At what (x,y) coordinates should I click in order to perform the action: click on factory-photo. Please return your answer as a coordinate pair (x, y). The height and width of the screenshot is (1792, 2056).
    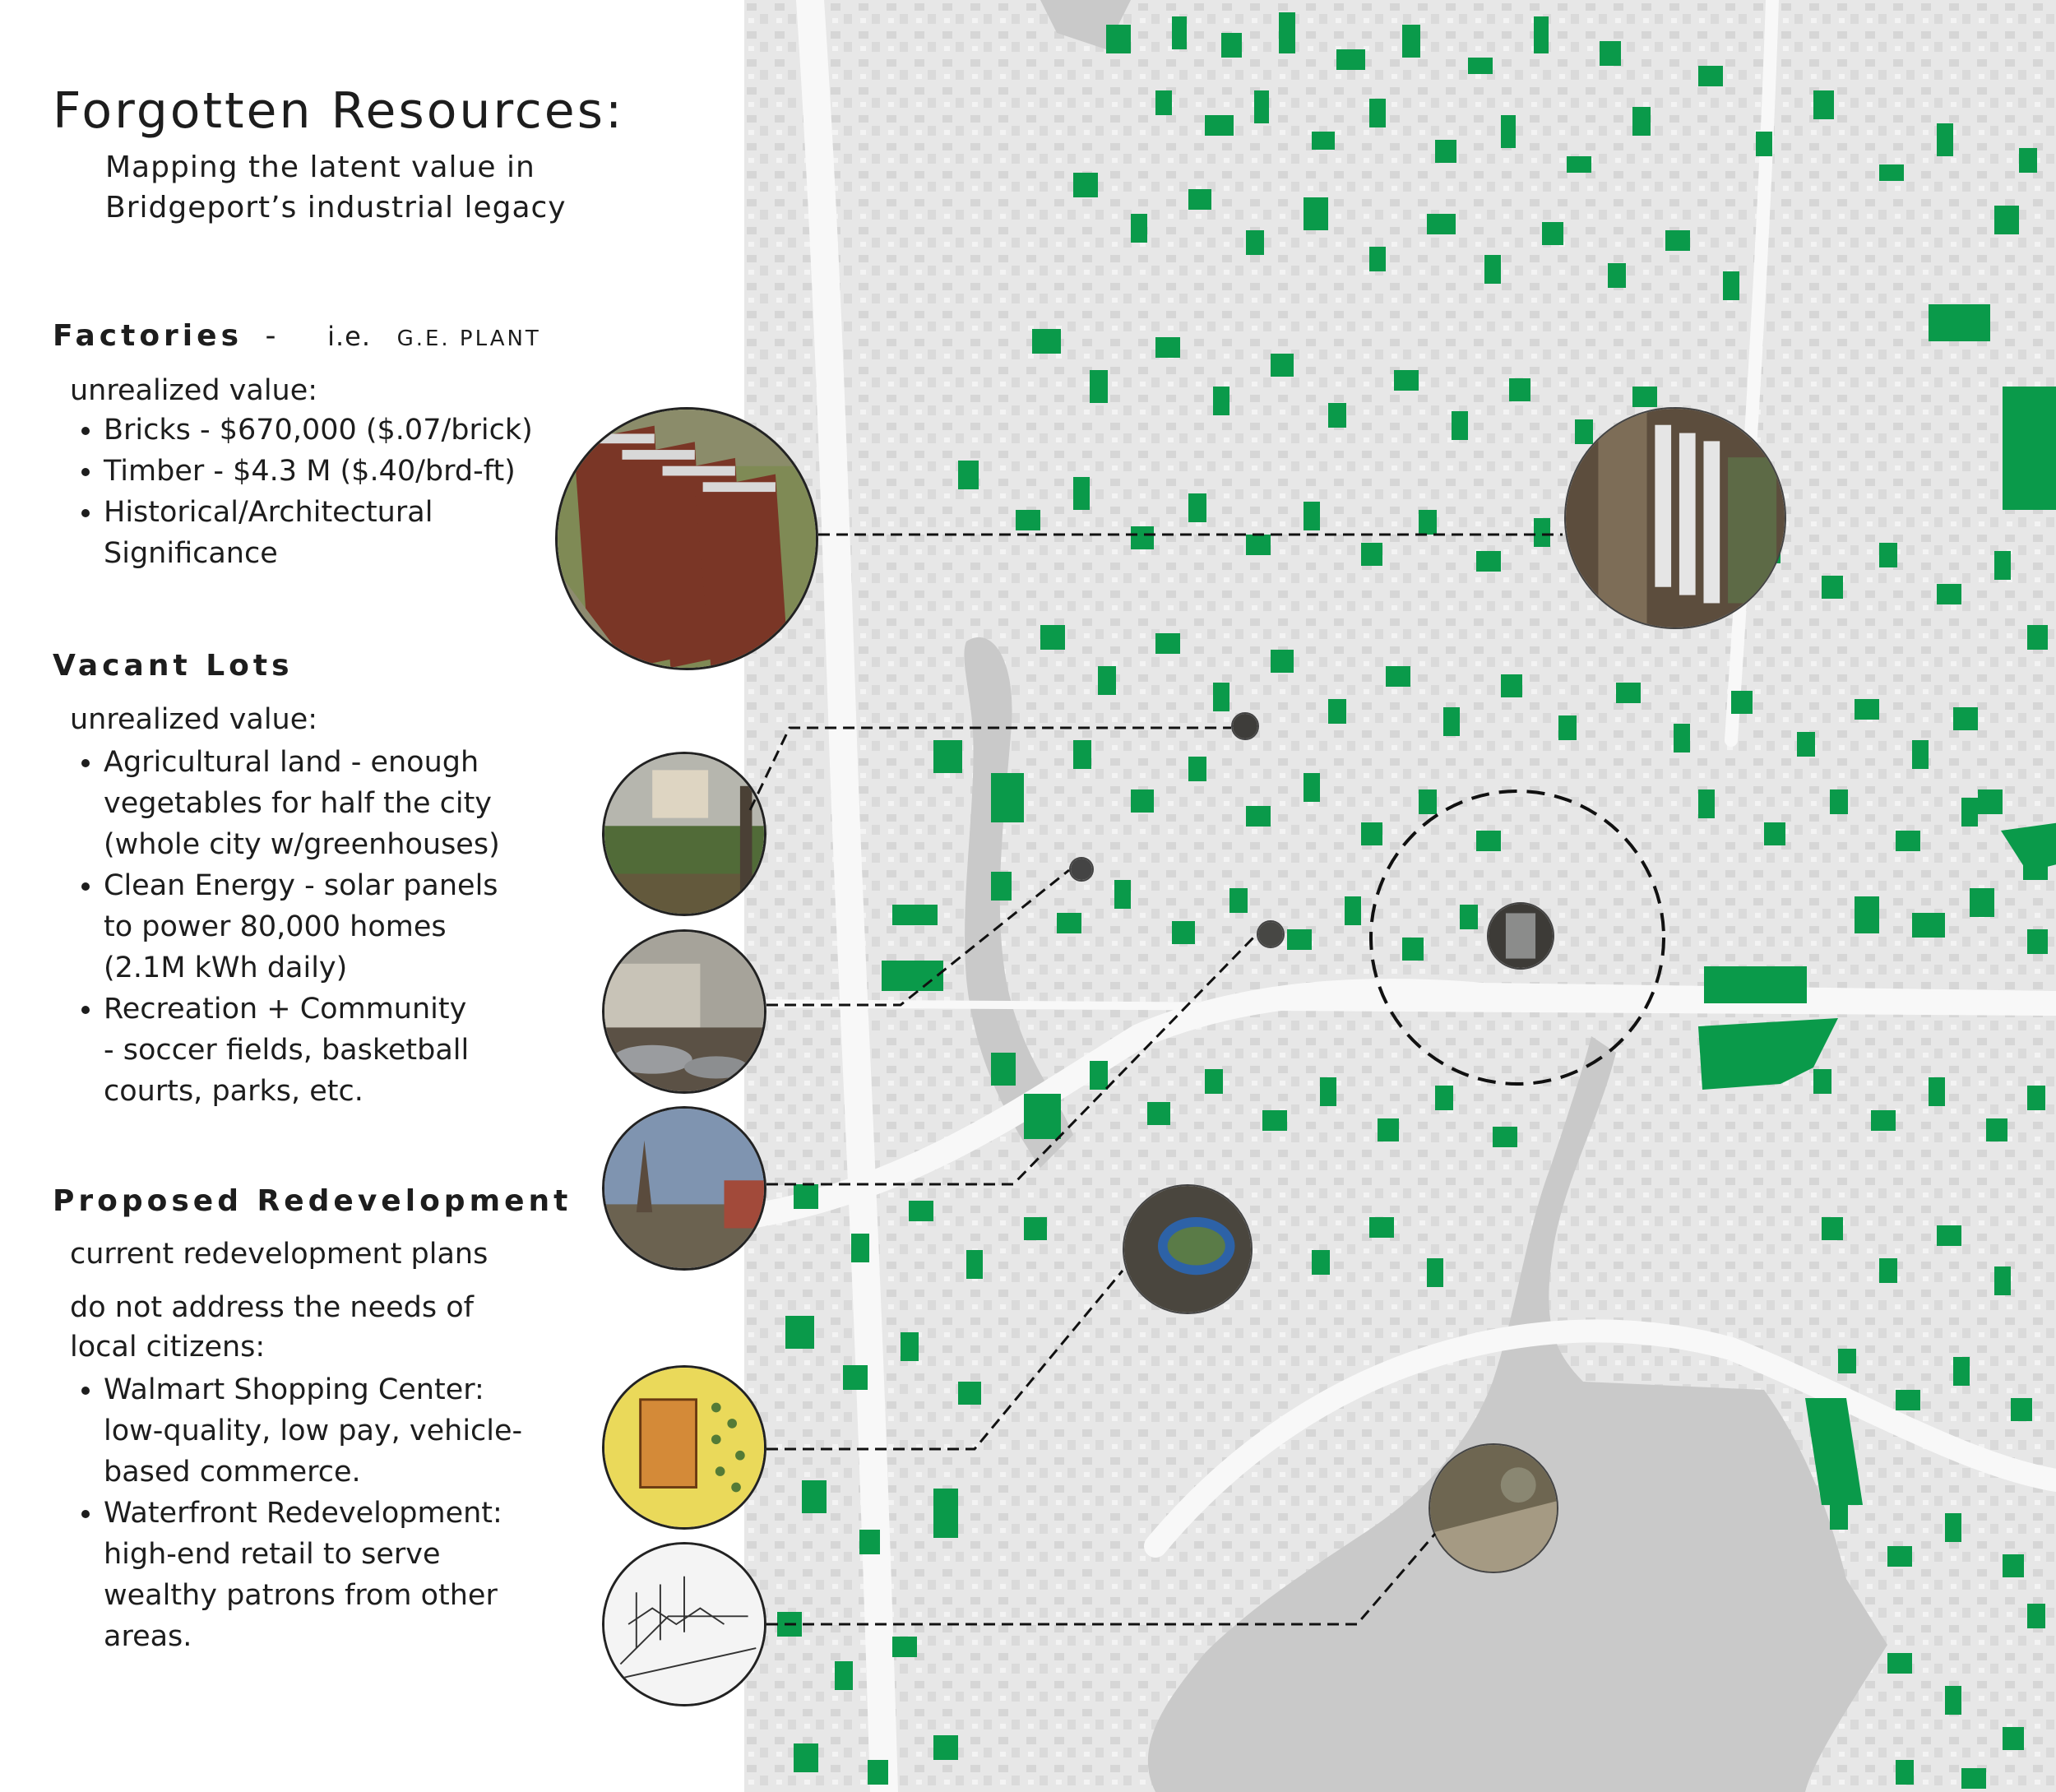
    Looking at the image, I should click on (687, 539).